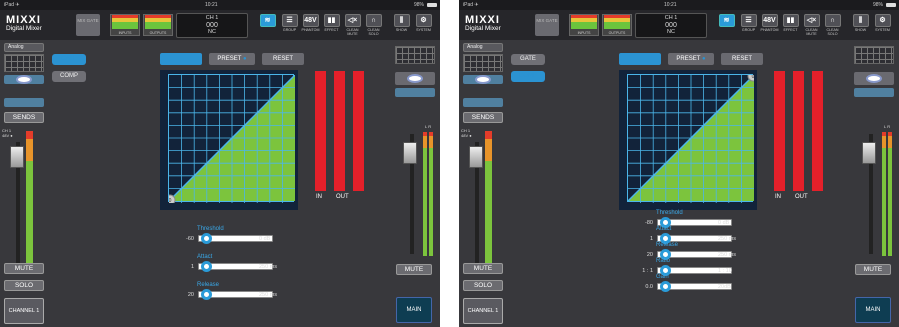 This screenshot has height=327, width=899. Describe the element at coordinates (727, 255) in the screenshot. I see `param-max: 250 ms` at that location.